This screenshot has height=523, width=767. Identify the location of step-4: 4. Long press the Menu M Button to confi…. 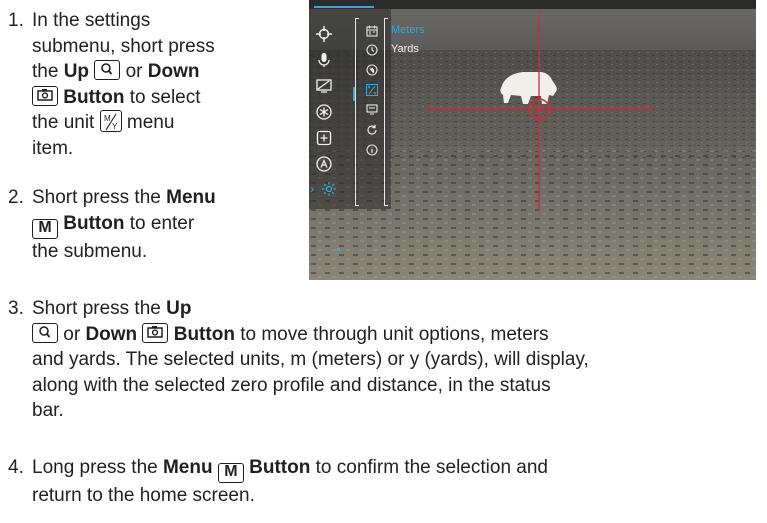
(383, 485).